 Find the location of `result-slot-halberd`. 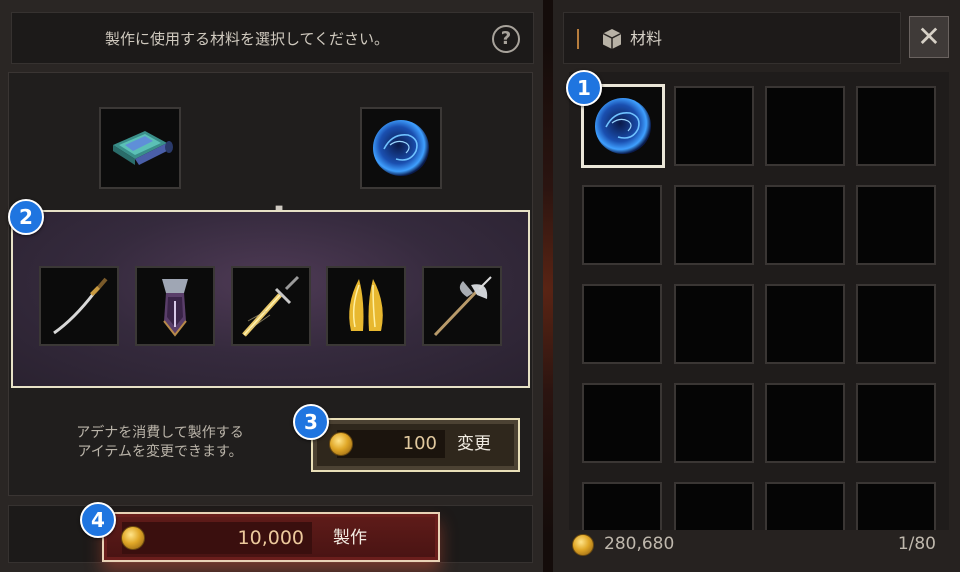

result-slot-halberd is located at coordinates (462, 306).